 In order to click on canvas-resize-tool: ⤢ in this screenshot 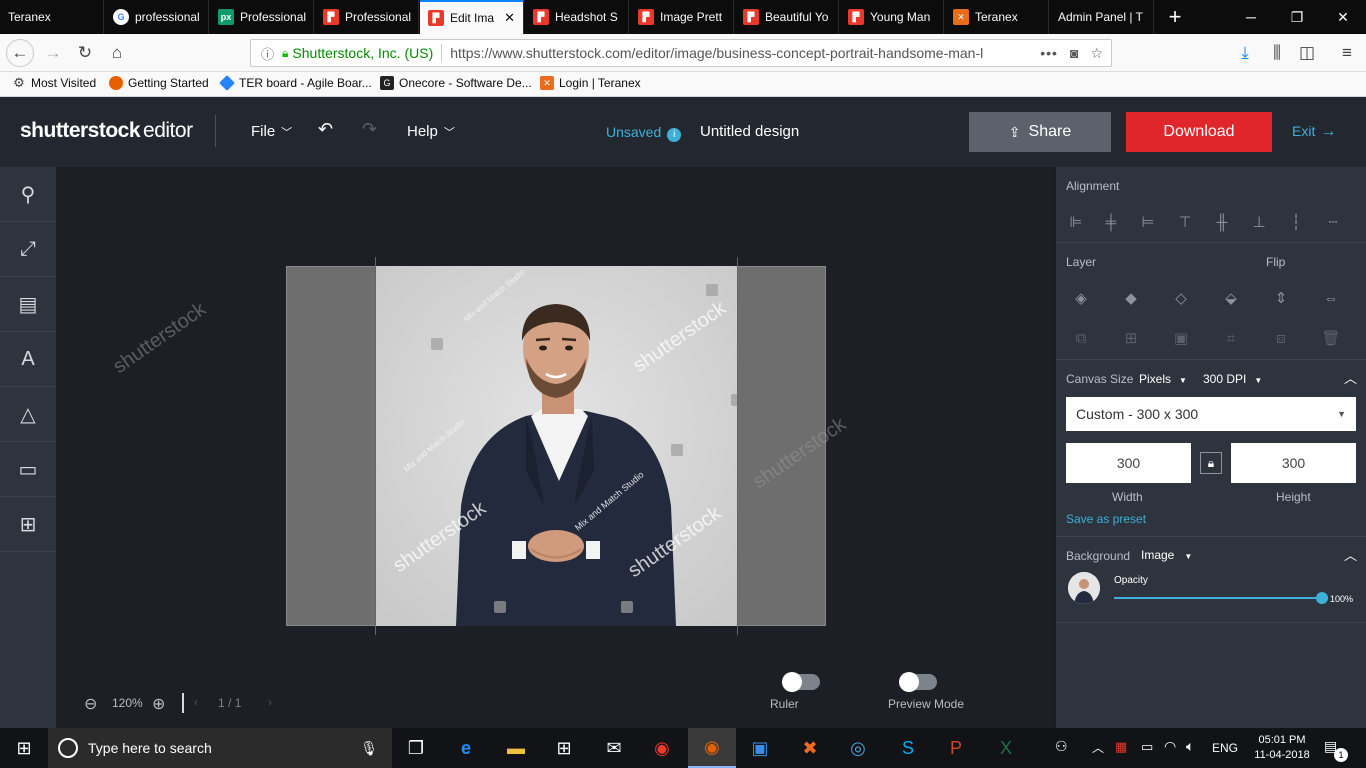, I will do `click(28, 249)`.